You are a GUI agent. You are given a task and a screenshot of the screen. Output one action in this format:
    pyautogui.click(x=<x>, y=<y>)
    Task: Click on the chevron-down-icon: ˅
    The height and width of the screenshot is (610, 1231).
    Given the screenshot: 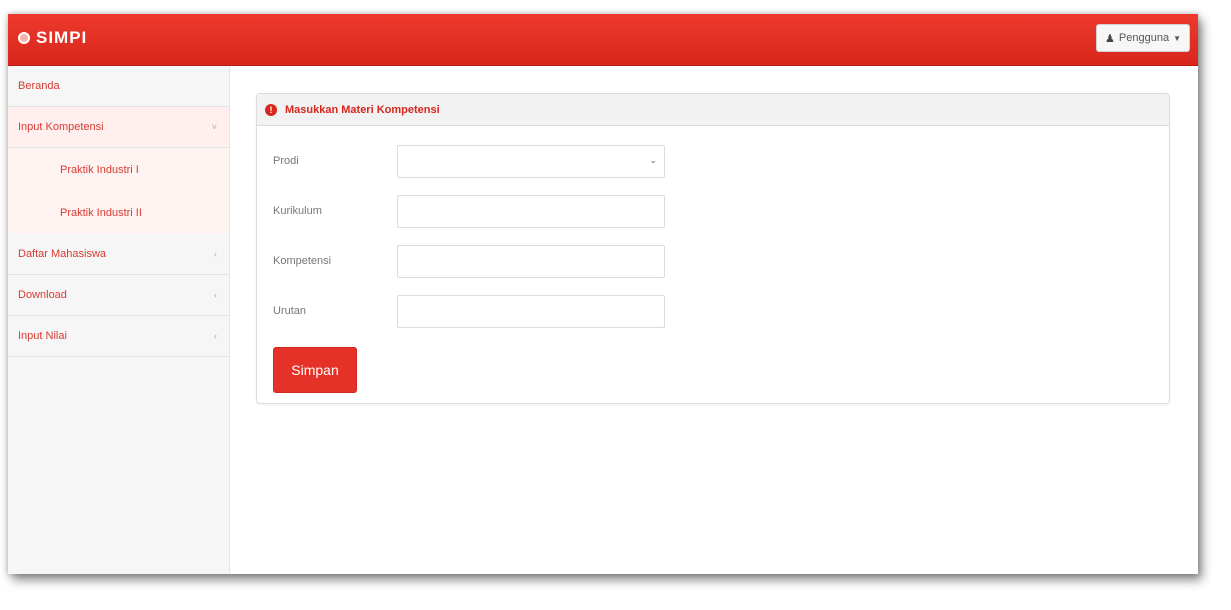 What is the action you would take?
    pyautogui.click(x=214, y=127)
    